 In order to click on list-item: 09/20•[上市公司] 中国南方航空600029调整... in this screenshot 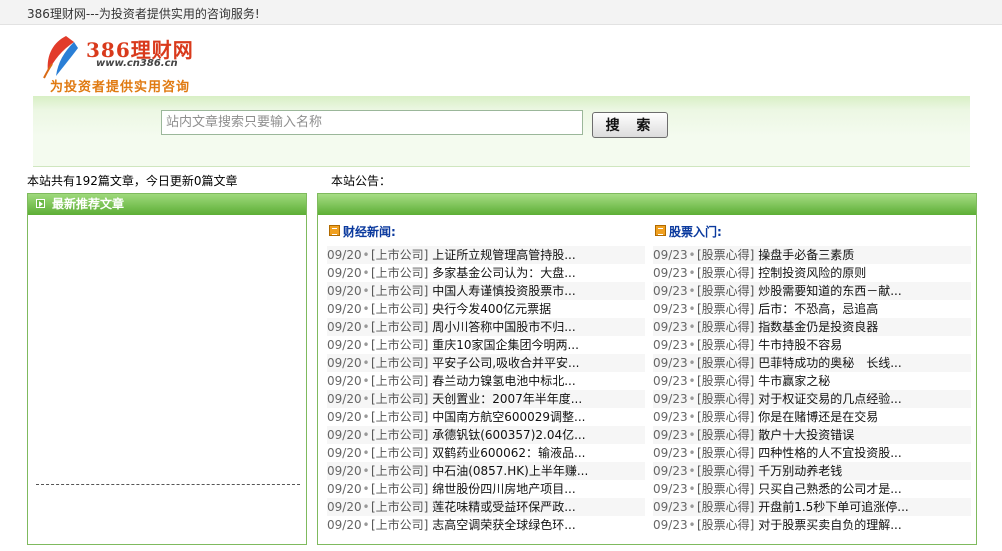, I will do `click(486, 417)`.